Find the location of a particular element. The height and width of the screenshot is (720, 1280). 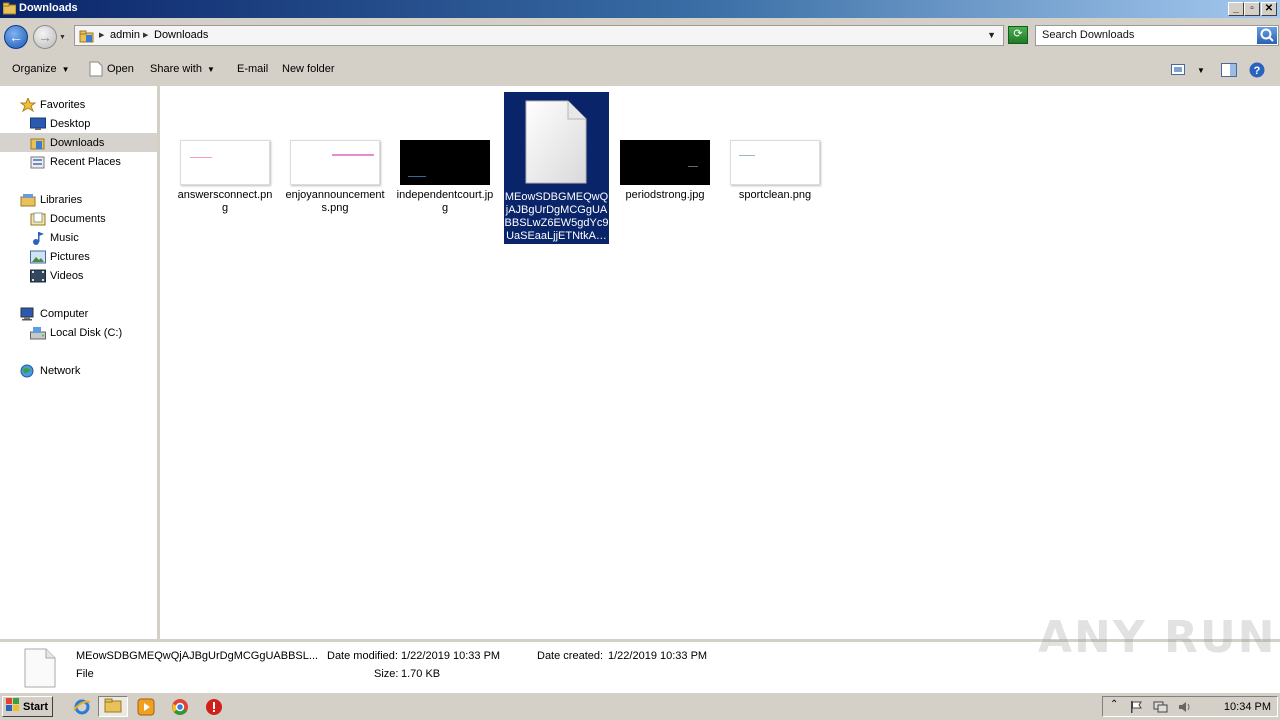

change-view-icon is located at coordinates (1178, 71).